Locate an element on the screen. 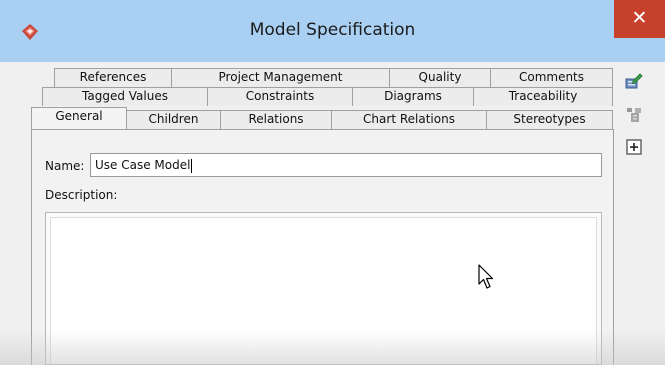  description-label: Description: is located at coordinates (81, 195).